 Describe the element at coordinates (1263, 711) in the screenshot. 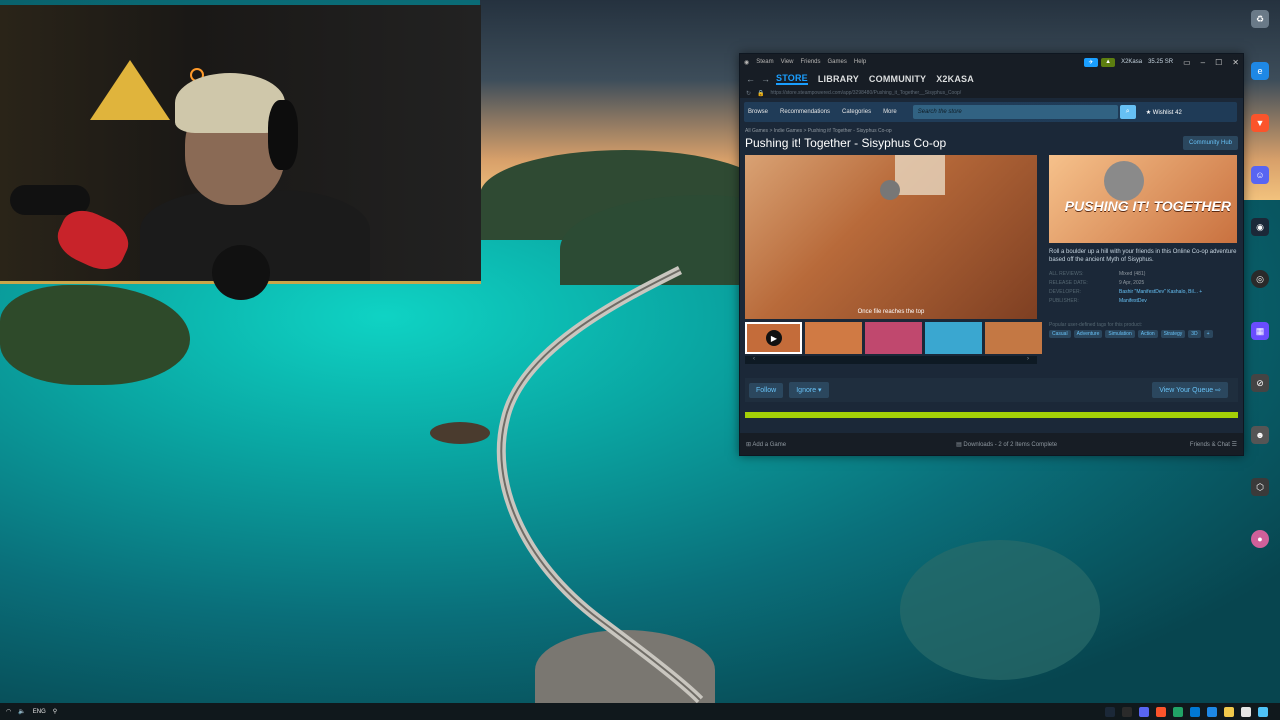

I see `start-icon` at that location.